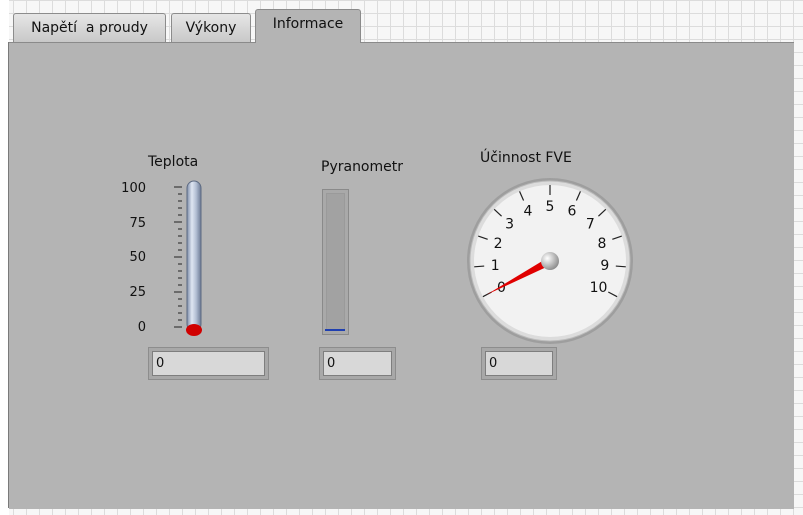 The height and width of the screenshot is (515, 803). I want to click on tick-label: 25, so click(137, 292).